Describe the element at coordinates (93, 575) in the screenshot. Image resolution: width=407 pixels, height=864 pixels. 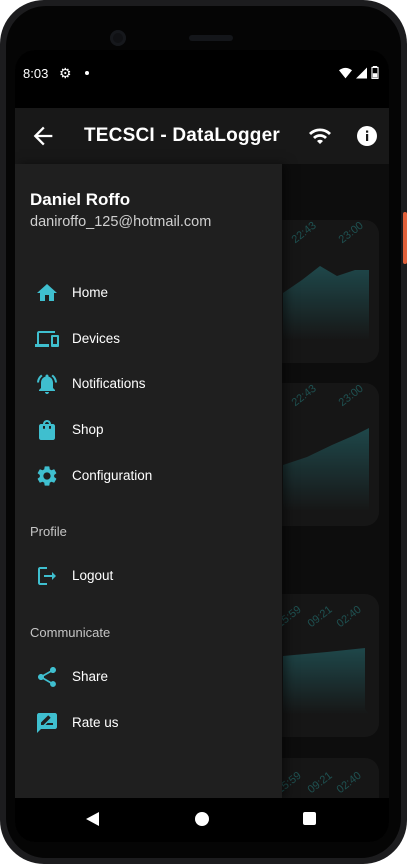
I see `drawer-item-label: Logout` at that location.